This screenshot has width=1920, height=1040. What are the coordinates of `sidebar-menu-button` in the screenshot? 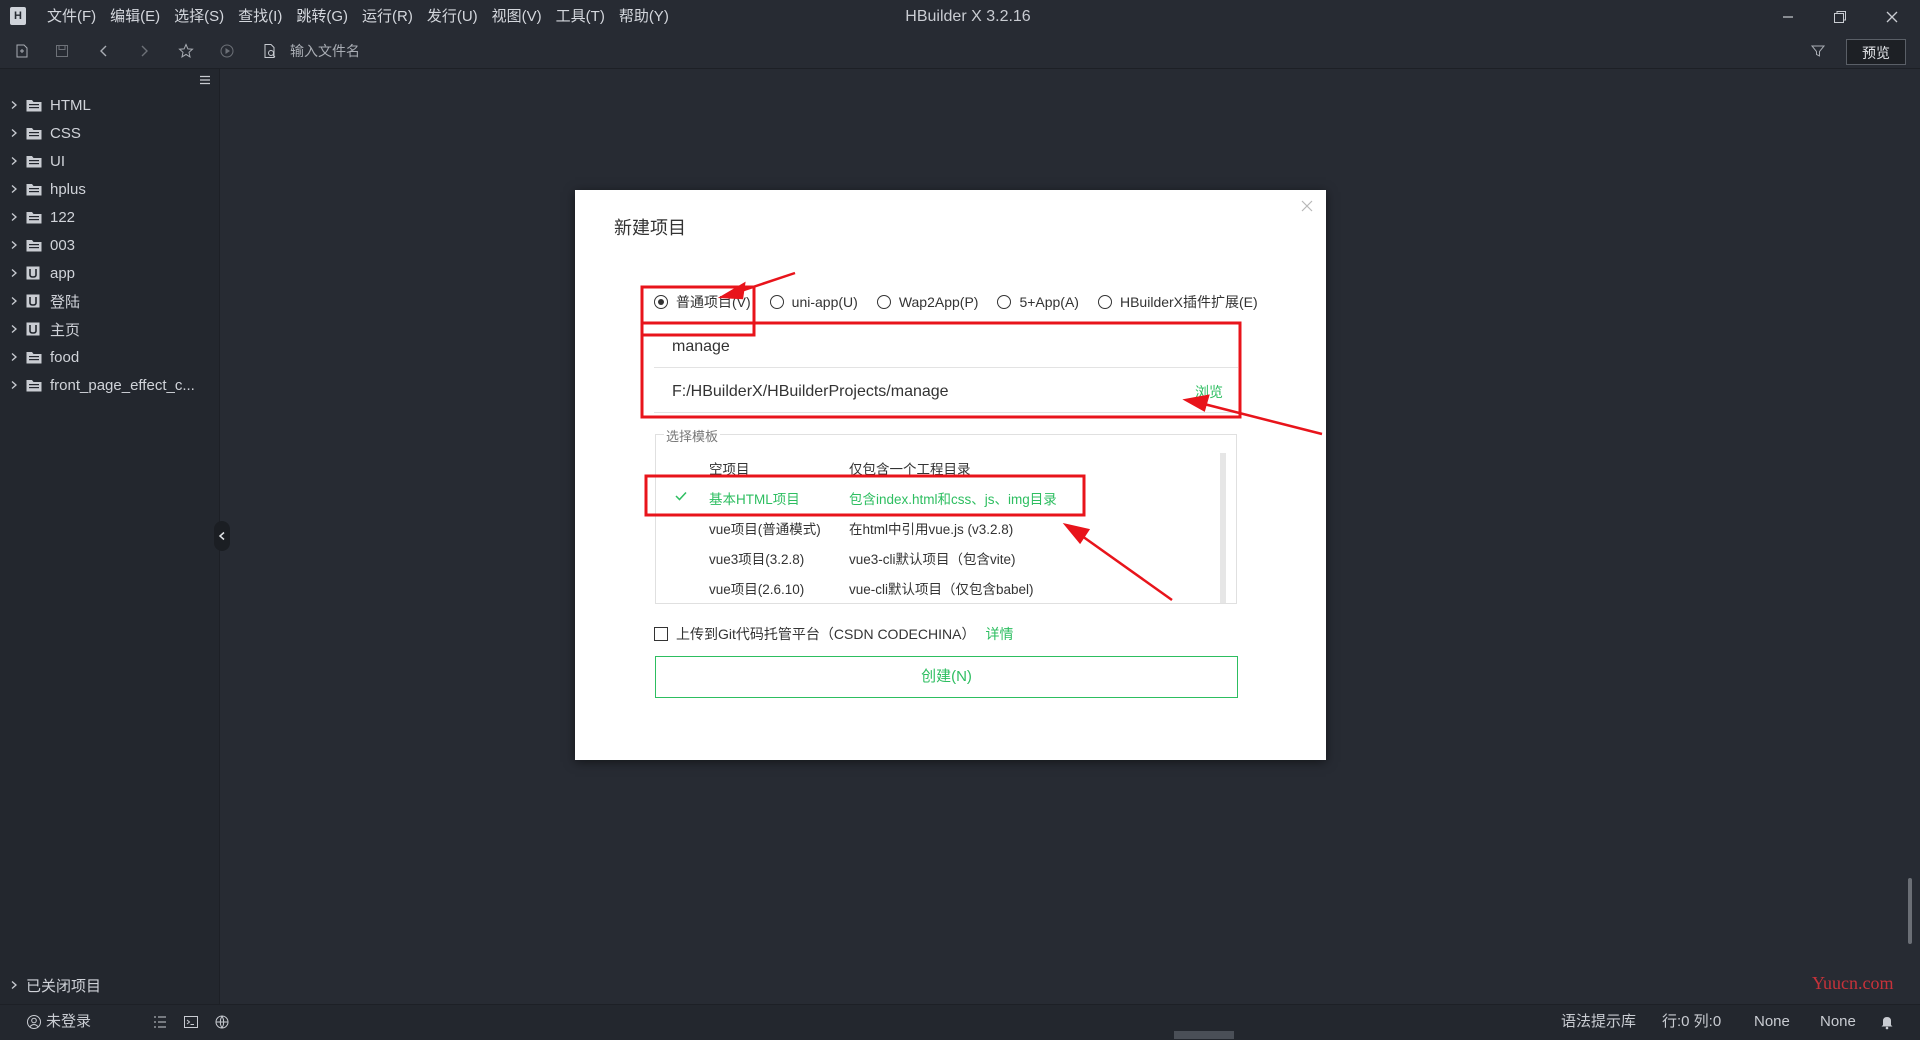 It's located at (205, 82).